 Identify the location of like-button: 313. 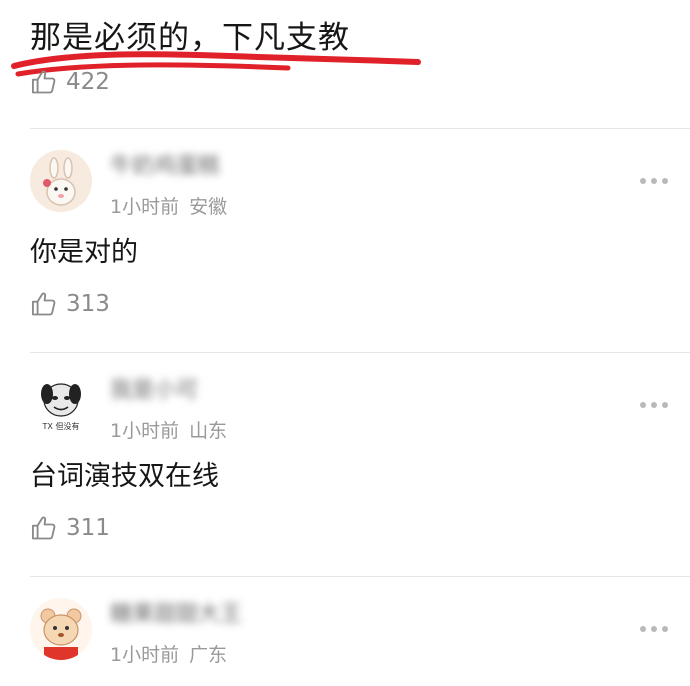
(70, 304).